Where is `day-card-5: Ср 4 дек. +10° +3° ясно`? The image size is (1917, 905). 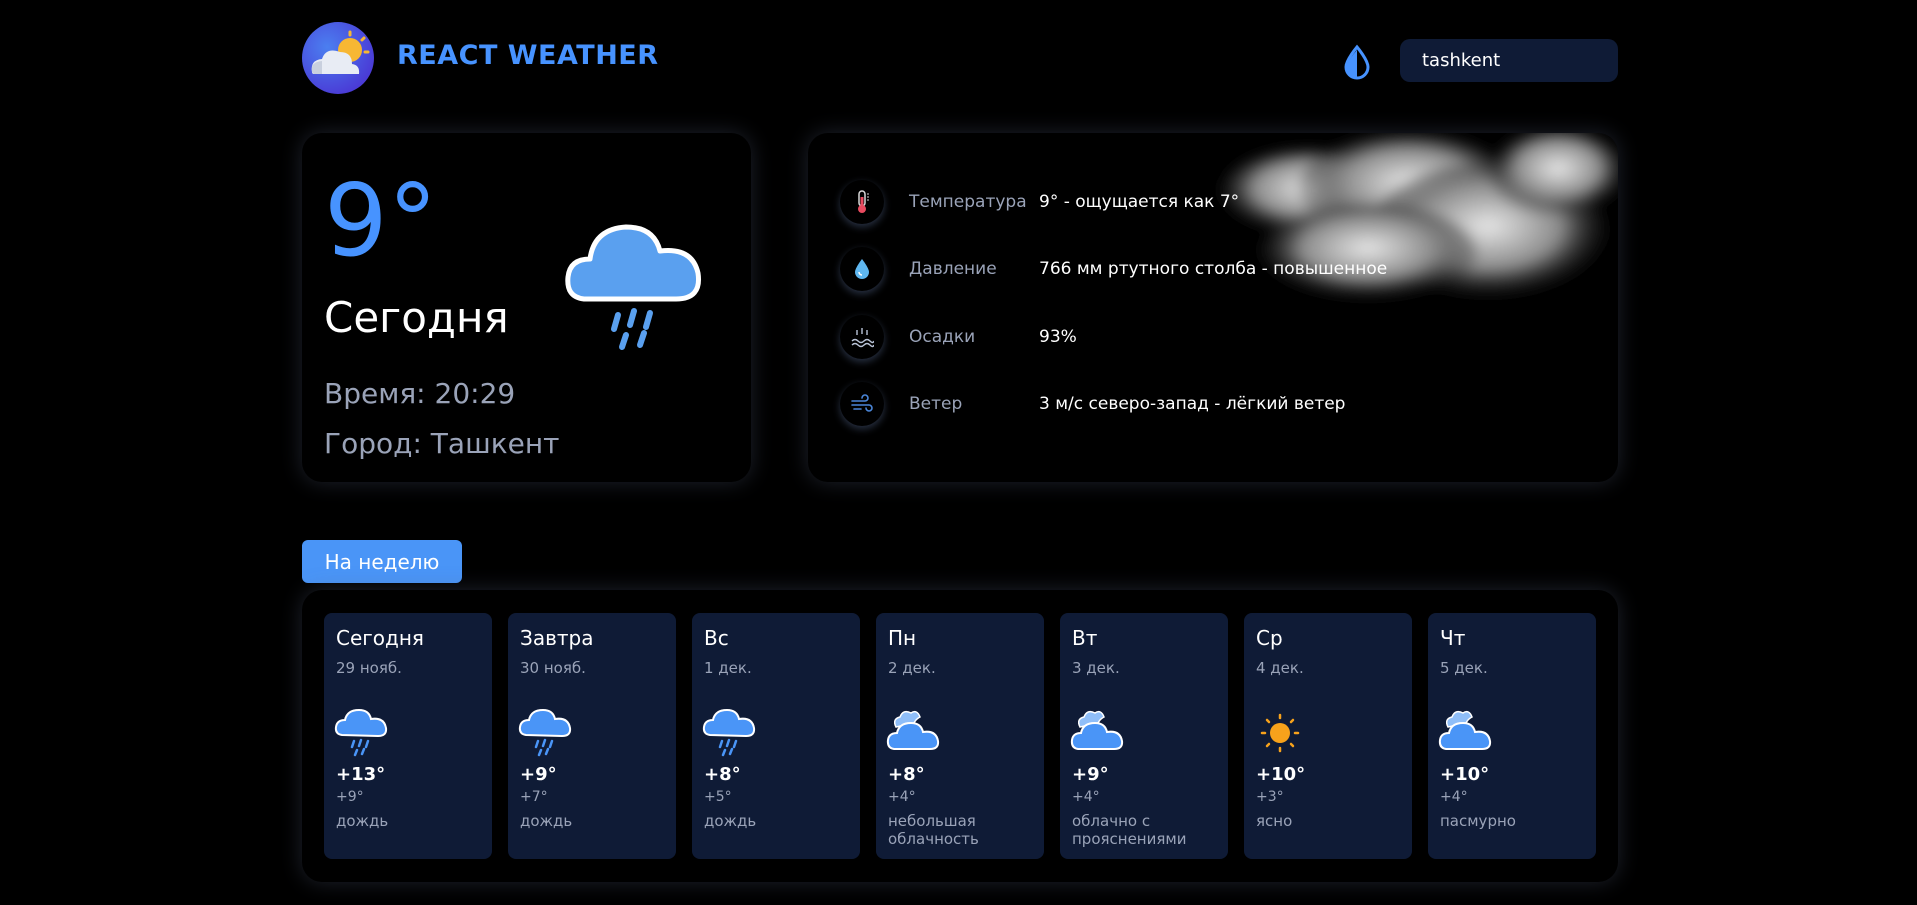 day-card-5: Ср 4 дек. +10° +3° ясно is located at coordinates (1328, 736).